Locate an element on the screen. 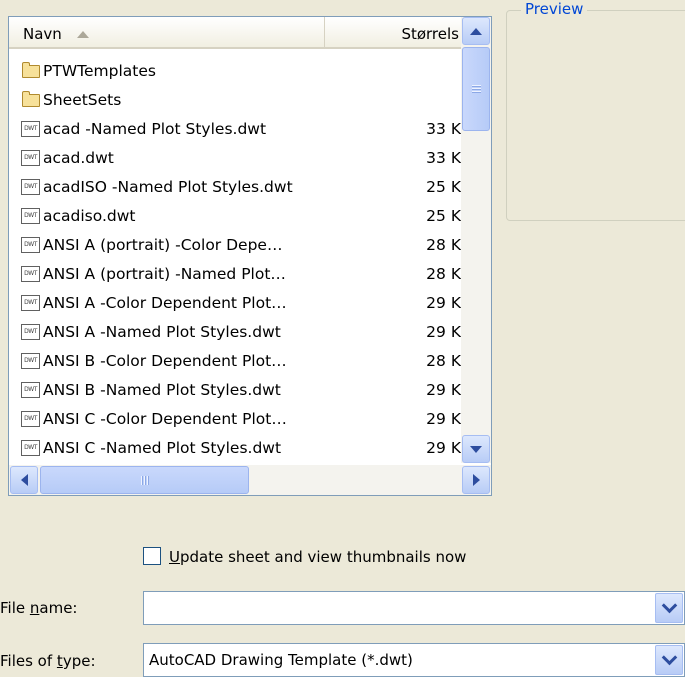 The height and width of the screenshot is (677, 685). scroll-down-button is located at coordinates (476, 449).